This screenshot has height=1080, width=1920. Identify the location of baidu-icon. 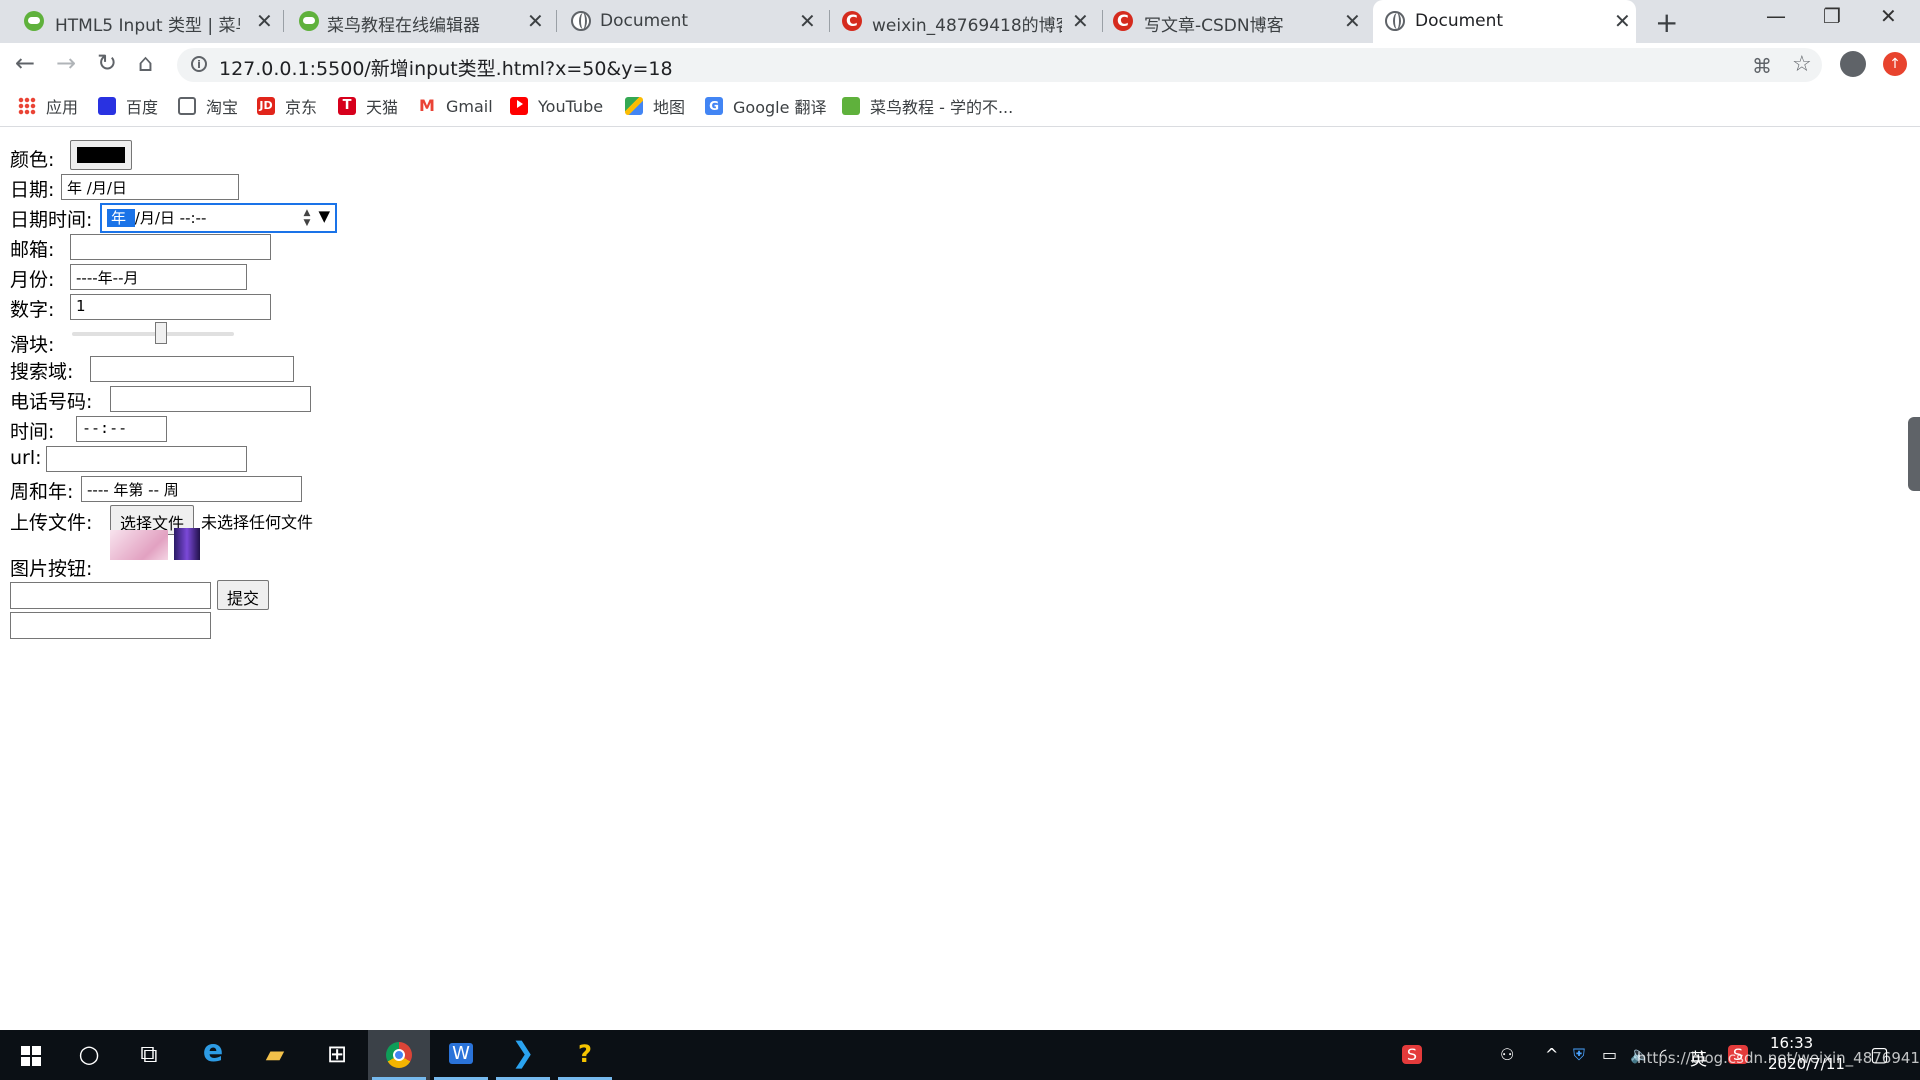
(107, 106).